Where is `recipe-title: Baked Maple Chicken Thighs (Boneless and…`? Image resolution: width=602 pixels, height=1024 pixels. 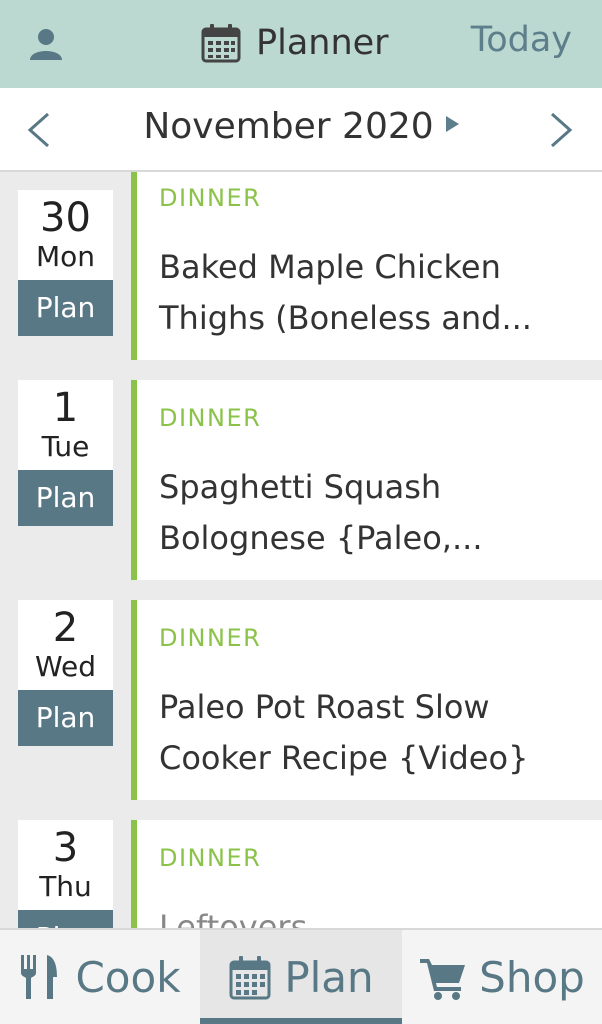 recipe-title: Baked Maple Chicken Thighs (Boneless and… is located at coordinates (345, 292).